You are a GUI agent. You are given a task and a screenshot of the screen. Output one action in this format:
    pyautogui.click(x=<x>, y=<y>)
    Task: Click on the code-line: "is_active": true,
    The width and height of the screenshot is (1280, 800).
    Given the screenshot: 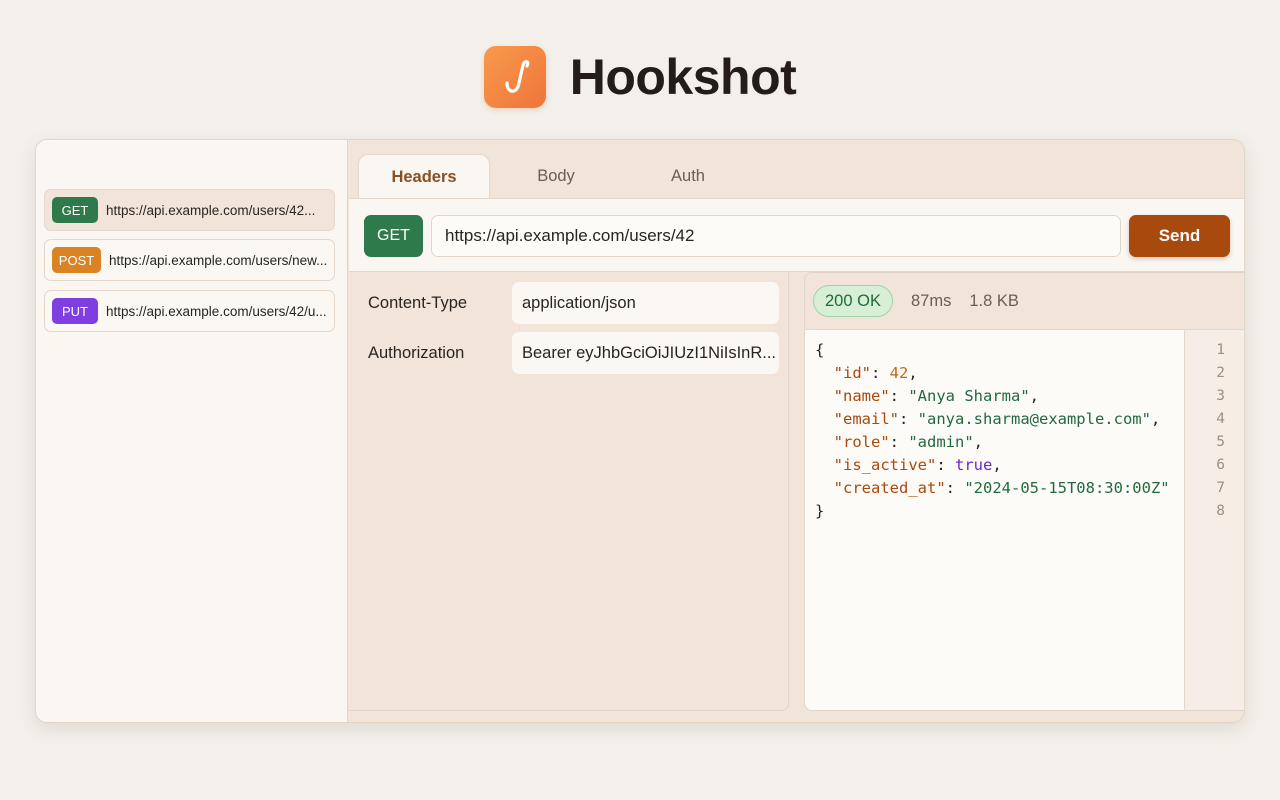 What is the action you would take?
    pyautogui.click(x=917, y=465)
    